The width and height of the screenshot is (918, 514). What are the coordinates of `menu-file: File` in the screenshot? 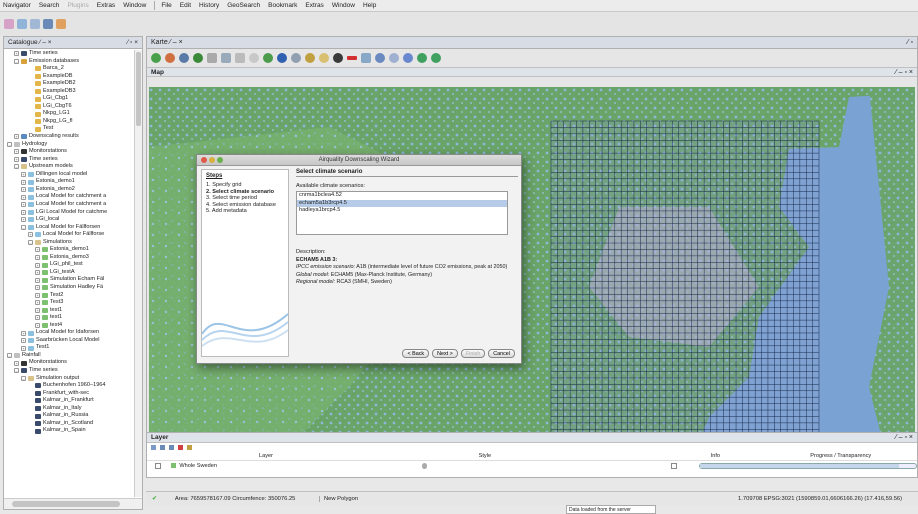 It's located at (166, 5).